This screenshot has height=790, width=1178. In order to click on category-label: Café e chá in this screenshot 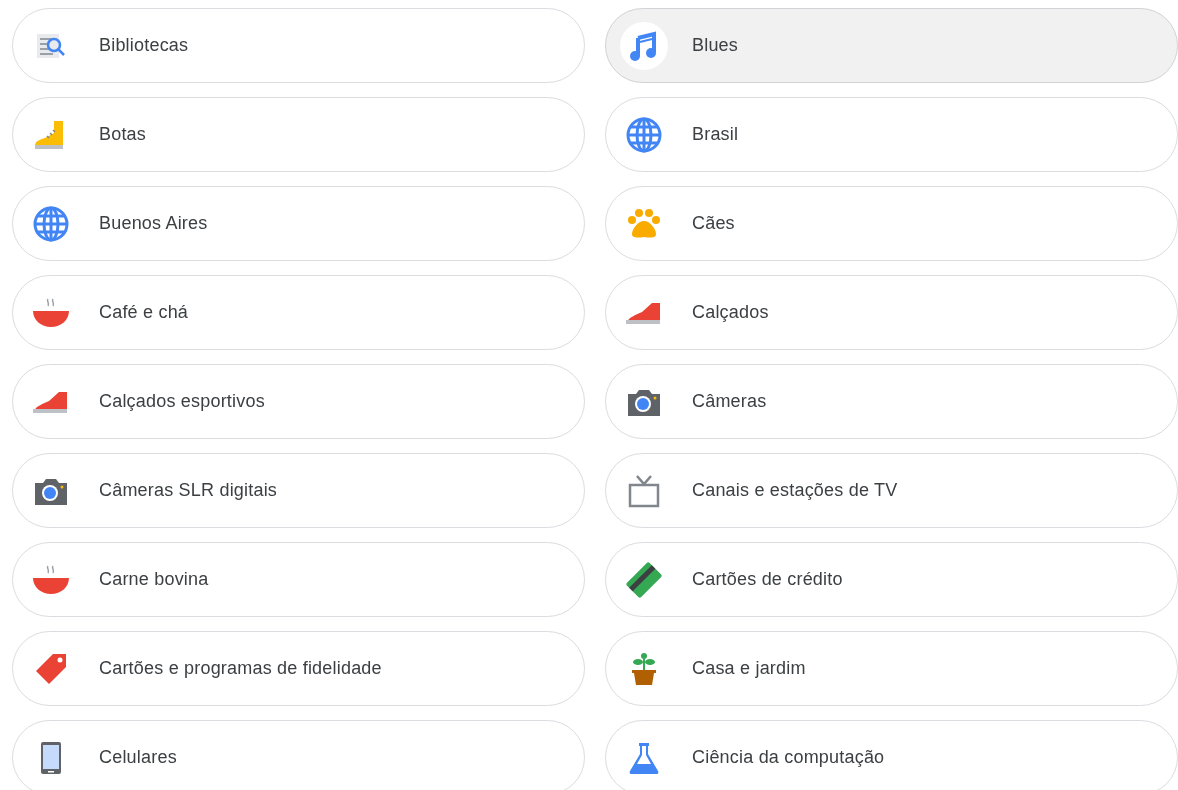, I will do `click(144, 312)`.